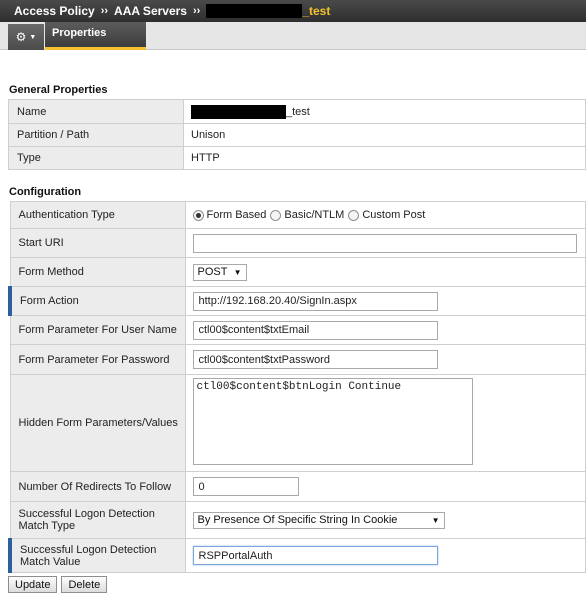 The width and height of the screenshot is (586, 600). I want to click on form-action-cell, so click(385, 301).